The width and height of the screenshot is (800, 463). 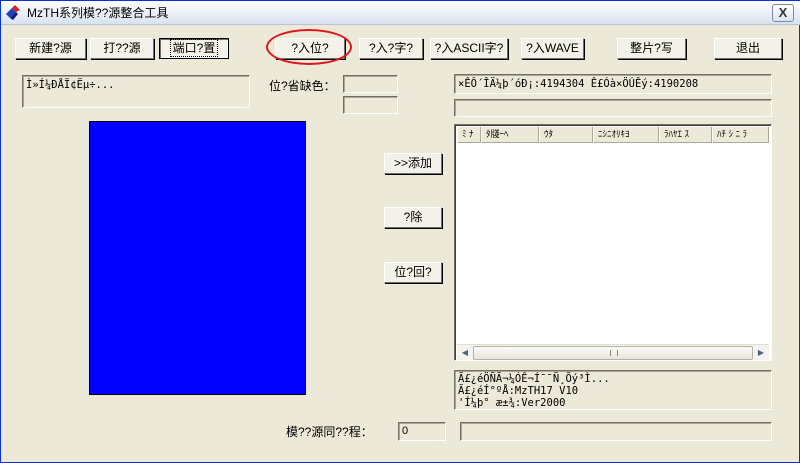 What do you see at coordinates (400, 13) in the screenshot?
I see `title-bar: MzTH系列模??源整合工具 X` at bounding box center [400, 13].